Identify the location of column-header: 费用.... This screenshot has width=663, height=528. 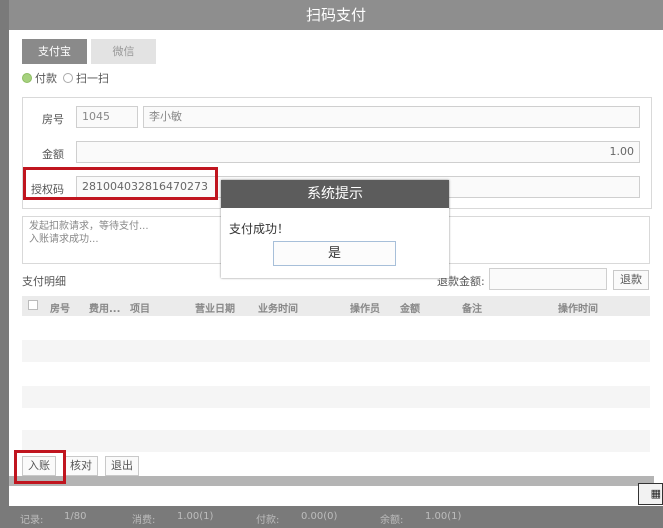
(104, 307).